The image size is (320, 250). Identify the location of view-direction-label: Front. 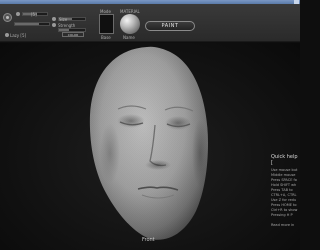
(148, 240).